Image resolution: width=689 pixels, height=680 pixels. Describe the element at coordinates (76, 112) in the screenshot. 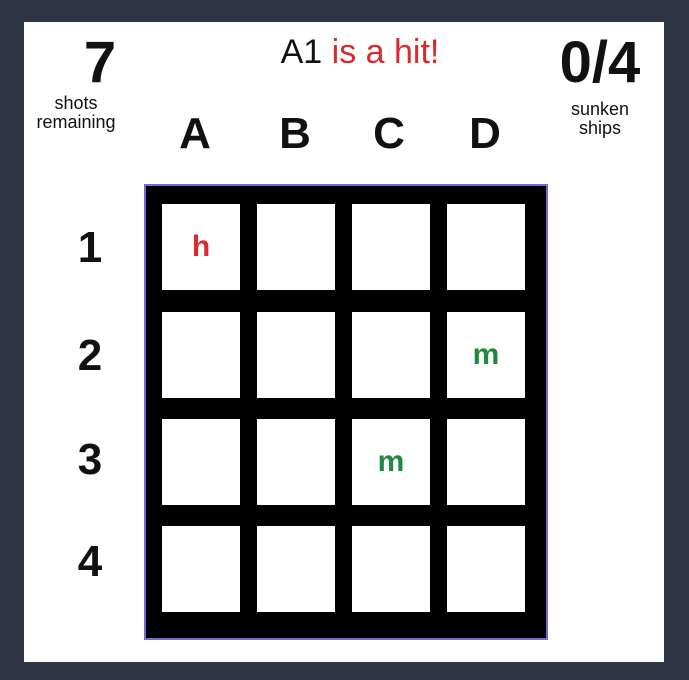

I see `shots-remaining-label: shots remaining` at that location.